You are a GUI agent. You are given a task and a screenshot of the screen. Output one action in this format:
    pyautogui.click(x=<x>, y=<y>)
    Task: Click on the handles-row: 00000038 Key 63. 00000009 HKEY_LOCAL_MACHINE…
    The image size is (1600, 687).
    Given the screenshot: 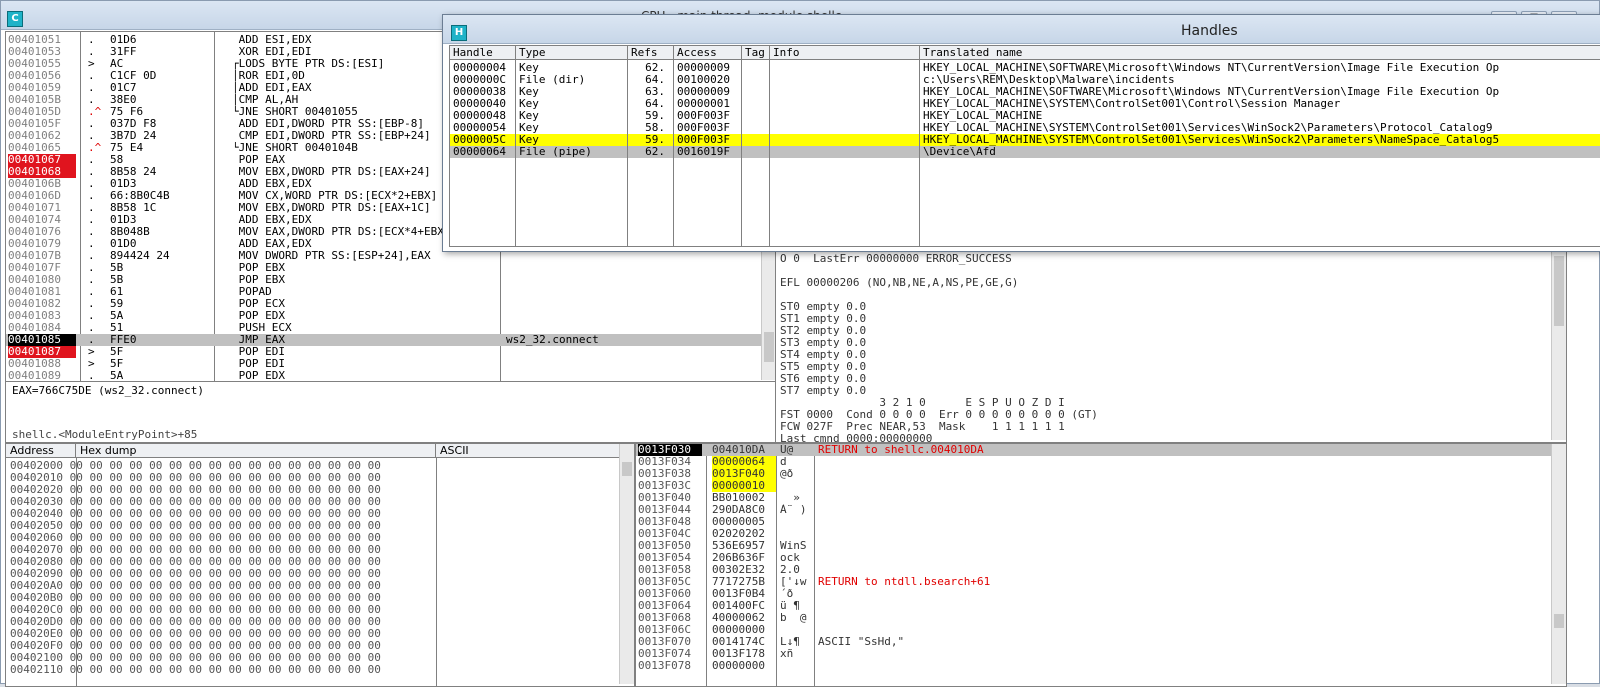 What is the action you would take?
    pyautogui.click(x=1025, y=92)
    